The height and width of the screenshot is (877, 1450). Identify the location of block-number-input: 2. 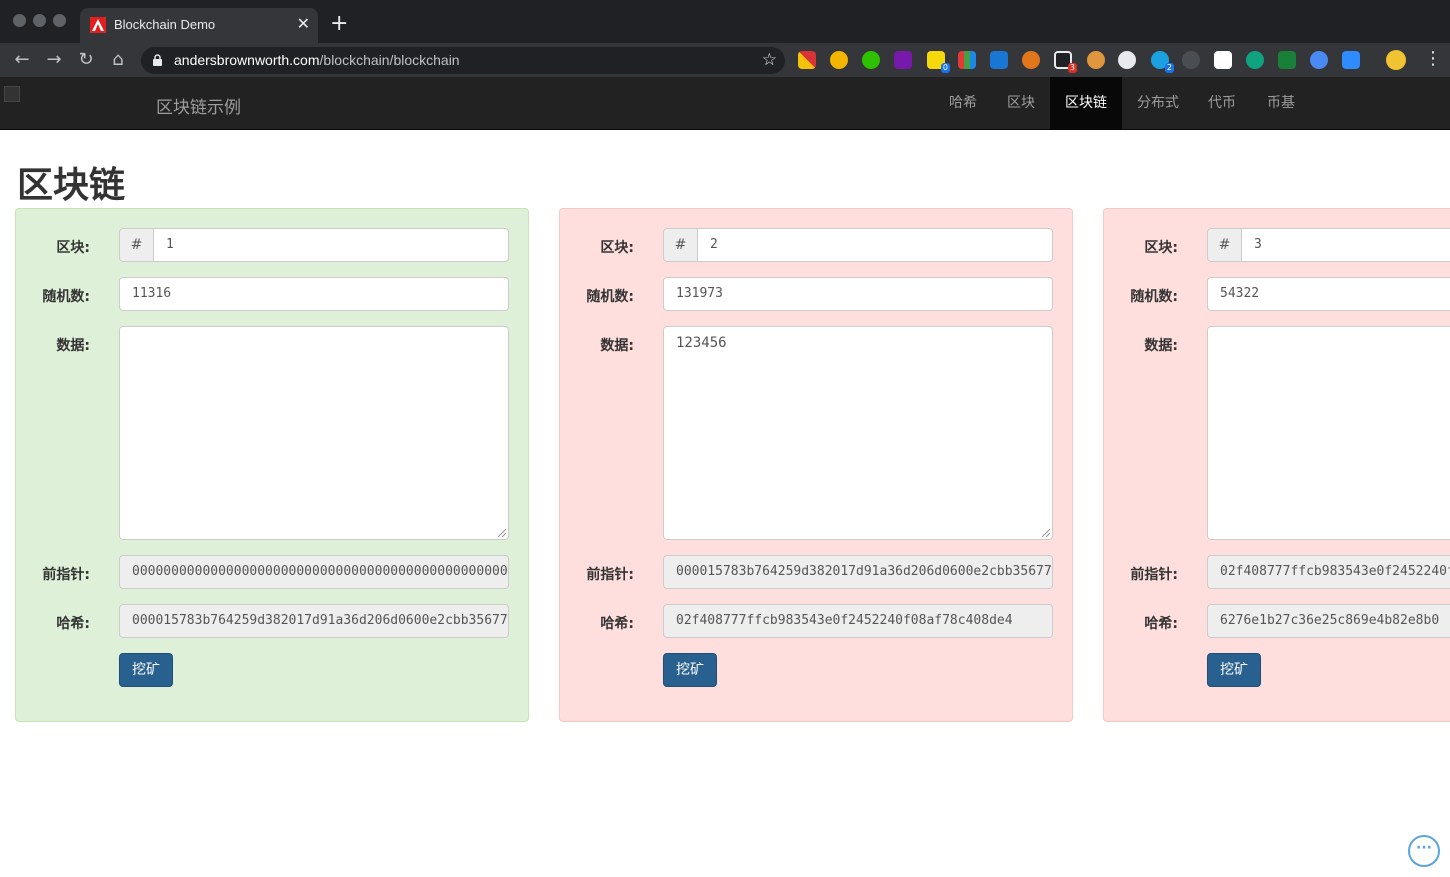
(875, 245).